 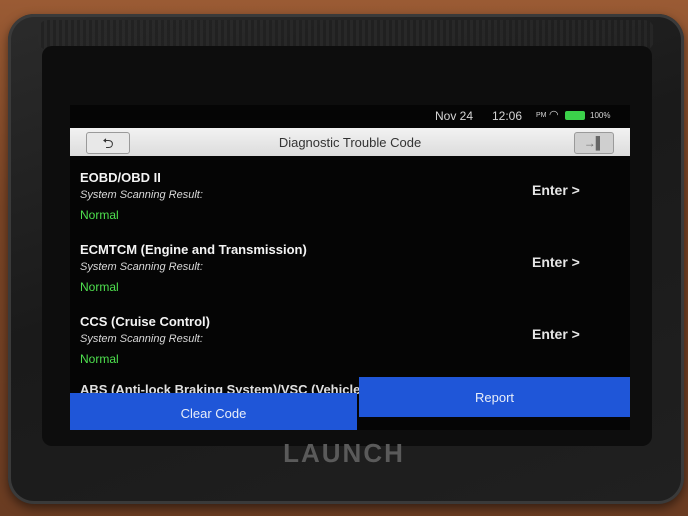 I want to click on report-button: Report, so click(x=494, y=397).